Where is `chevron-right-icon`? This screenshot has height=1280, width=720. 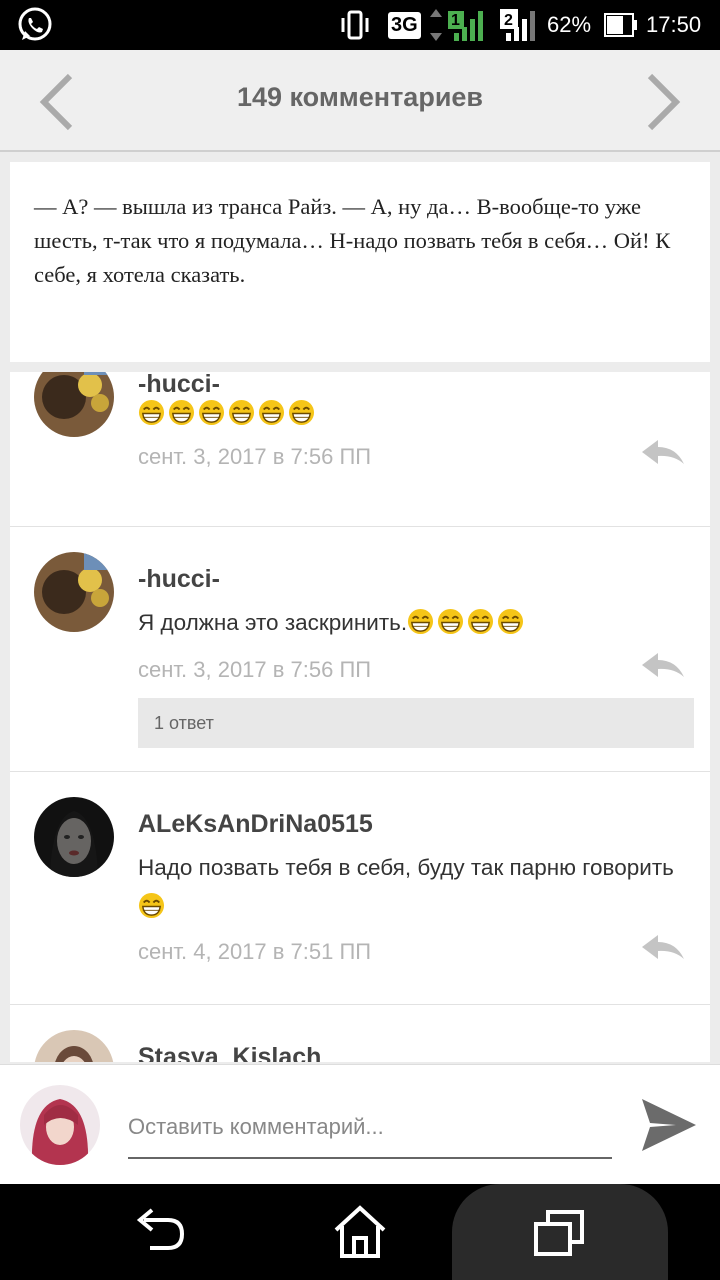 chevron-right-icon is located at coordinates (662, 102).